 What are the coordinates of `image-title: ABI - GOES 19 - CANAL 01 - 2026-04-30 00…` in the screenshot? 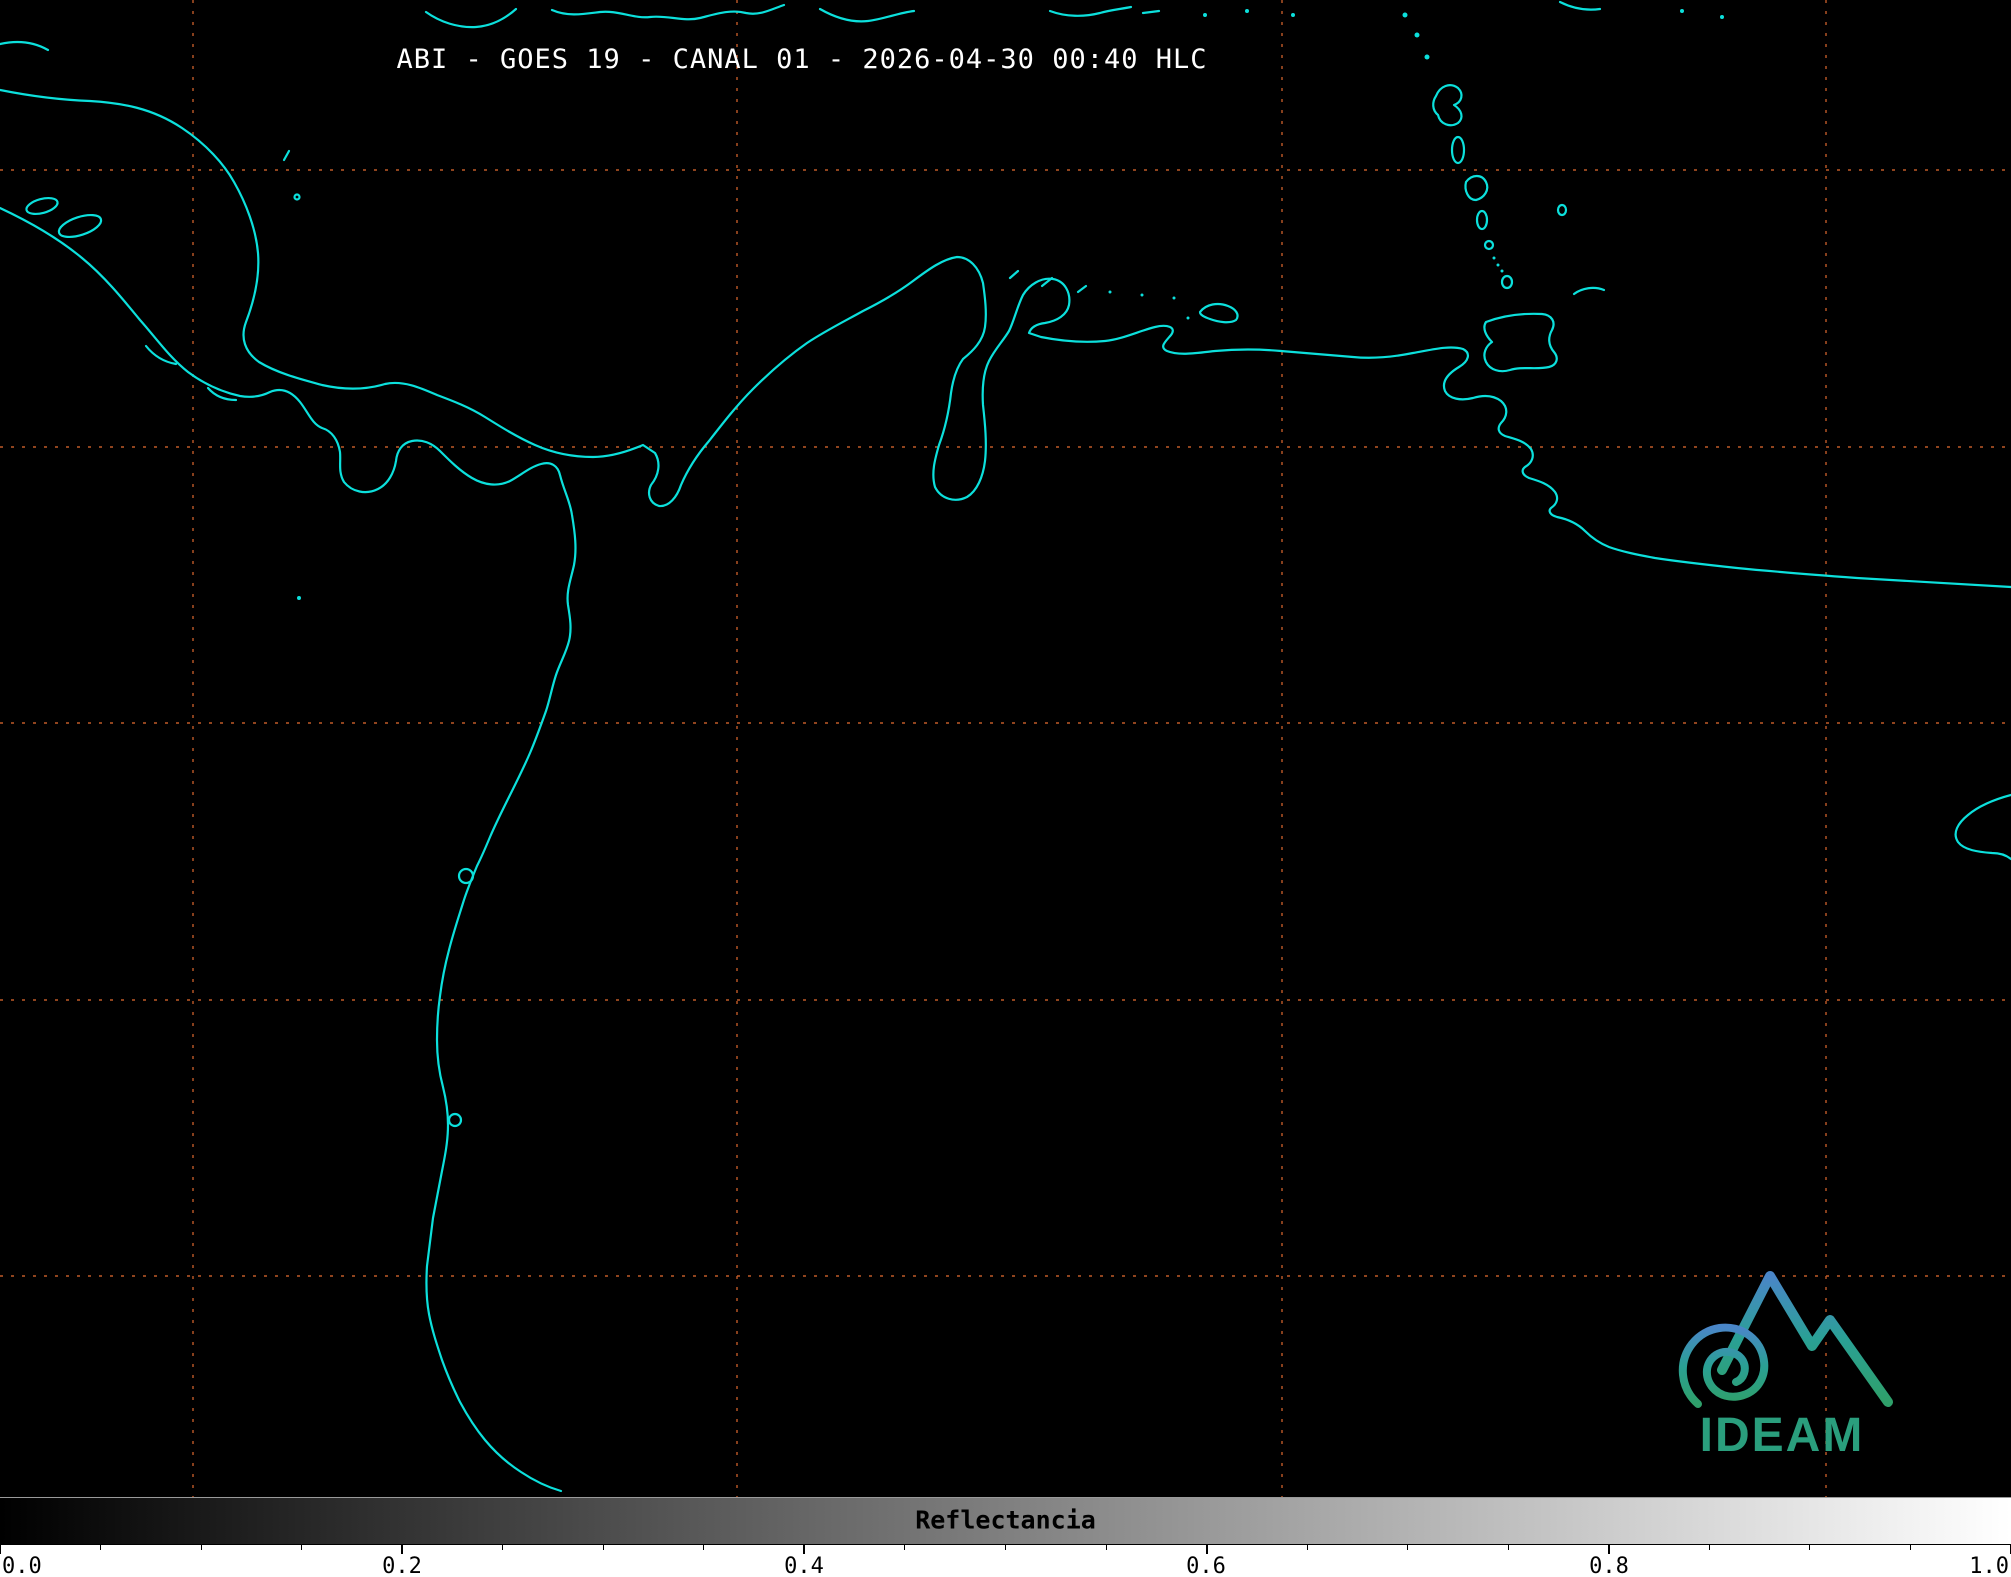 It's located at (802, 59).